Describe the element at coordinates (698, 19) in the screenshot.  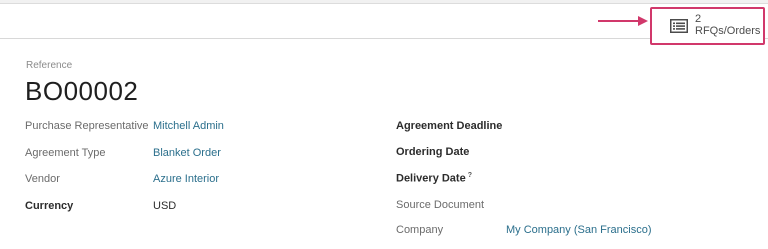
I see `smart-button-count: 2` at that location.